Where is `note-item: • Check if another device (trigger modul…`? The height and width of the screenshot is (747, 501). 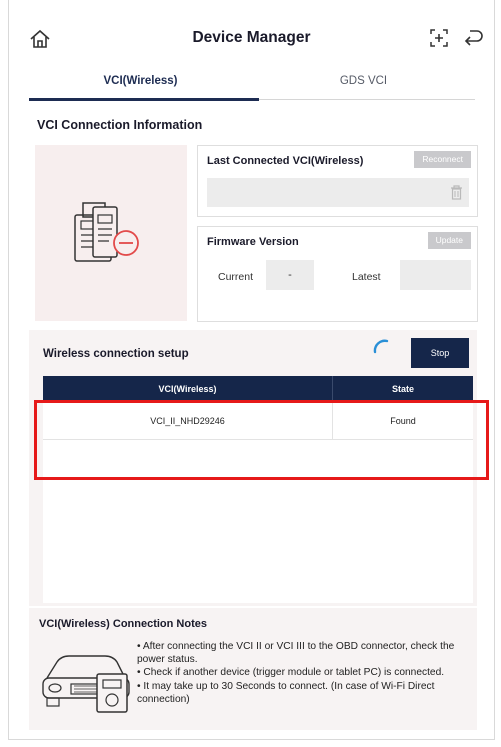
note-item: • Check if another device (trigger modul… is located at coordinates (291, 673).